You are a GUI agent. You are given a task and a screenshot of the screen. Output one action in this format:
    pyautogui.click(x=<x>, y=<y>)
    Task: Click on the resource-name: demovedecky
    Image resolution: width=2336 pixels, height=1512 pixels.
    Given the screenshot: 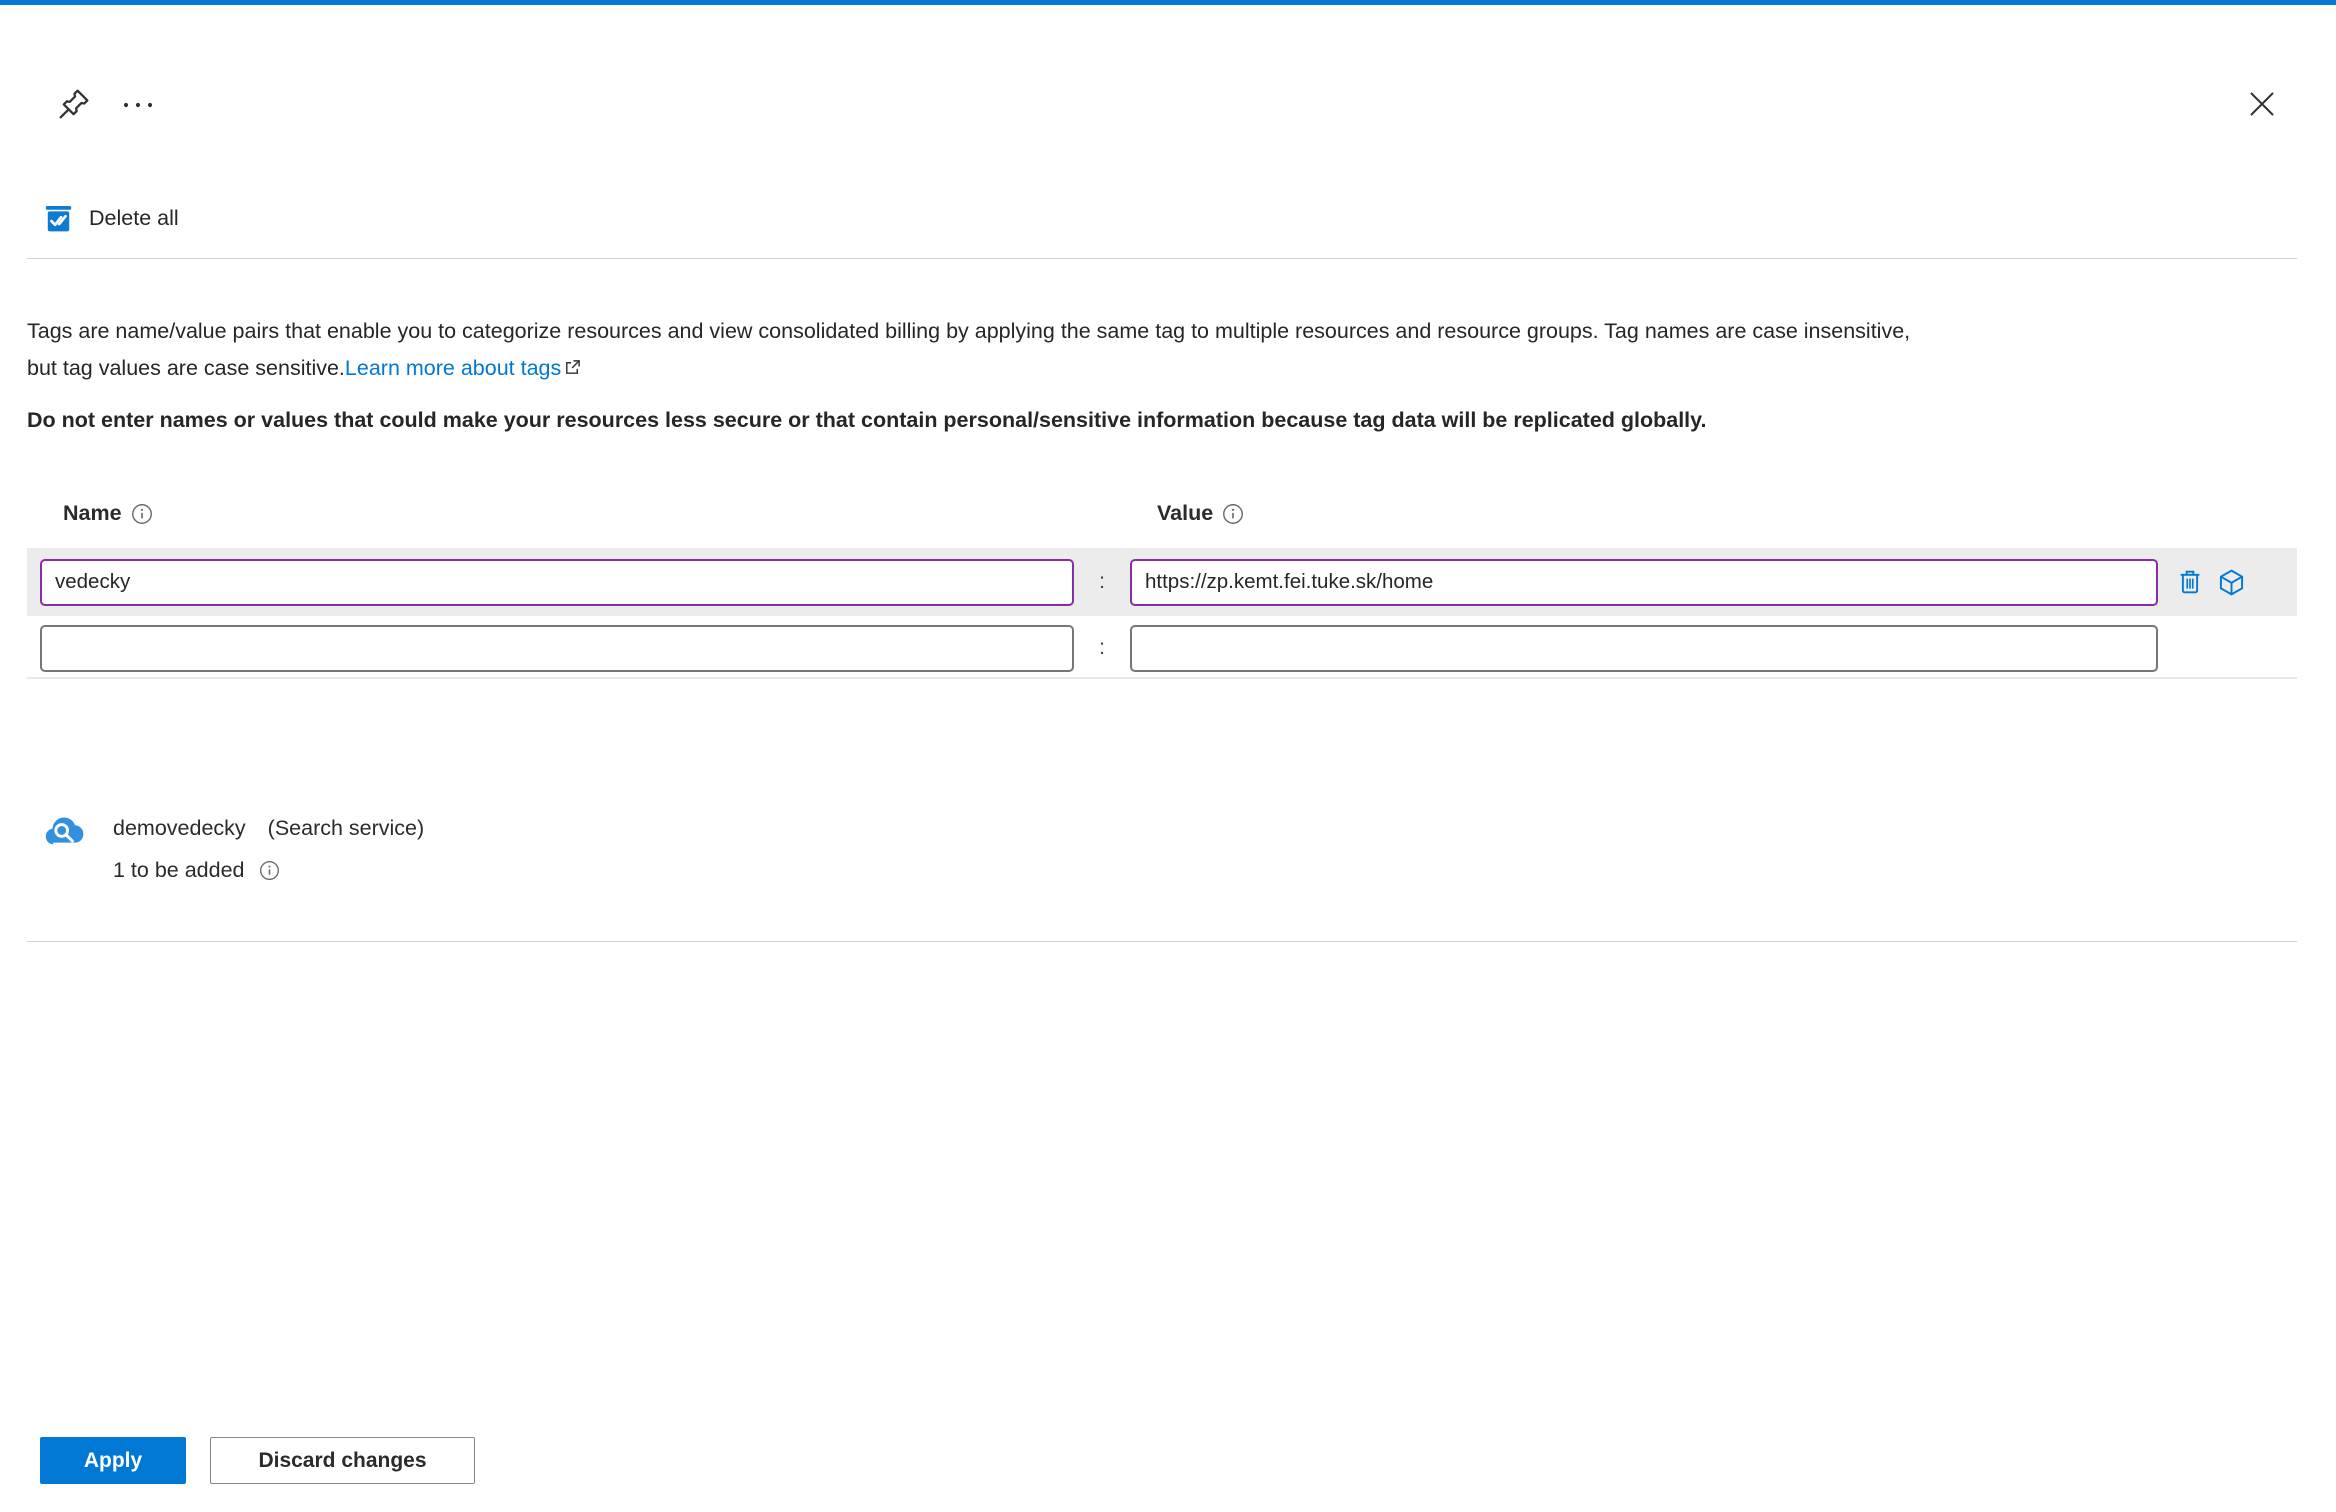 What is the action you would take?
    pyautogui.click(x=179, y=828)
    